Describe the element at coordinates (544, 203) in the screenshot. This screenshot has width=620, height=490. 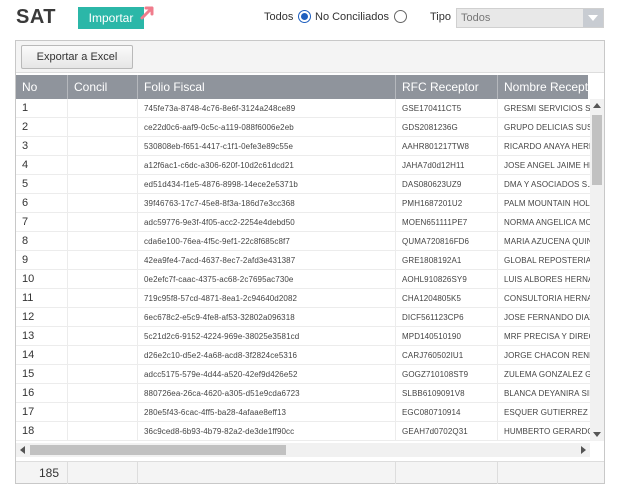
I see `cell-nombre-receptor: PALM MOUNTAIN HOLDINGS` at that location.